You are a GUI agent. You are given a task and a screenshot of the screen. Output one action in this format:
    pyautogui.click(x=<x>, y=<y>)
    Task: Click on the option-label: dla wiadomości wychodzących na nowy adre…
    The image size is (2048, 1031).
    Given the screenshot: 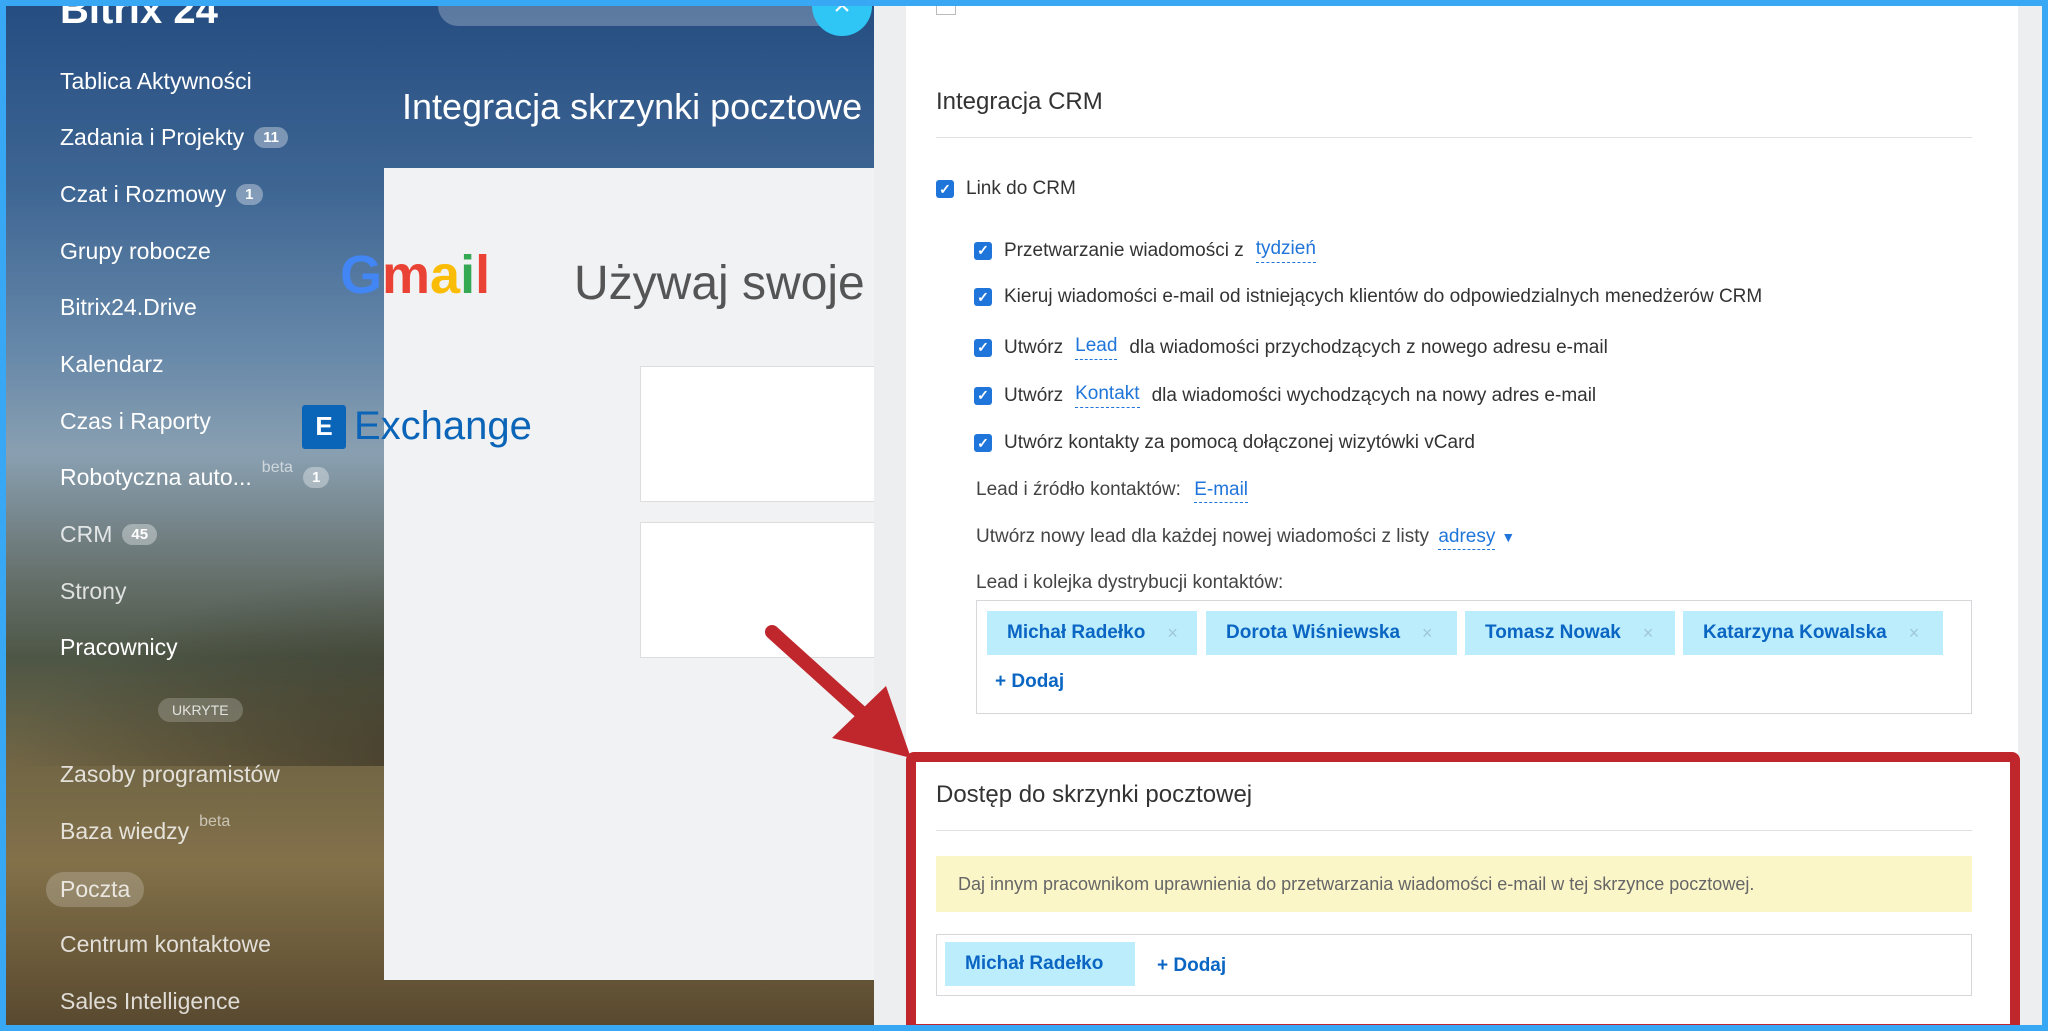 What is the action you would take?
    pyautogui.click(x=1374, y=395)
    